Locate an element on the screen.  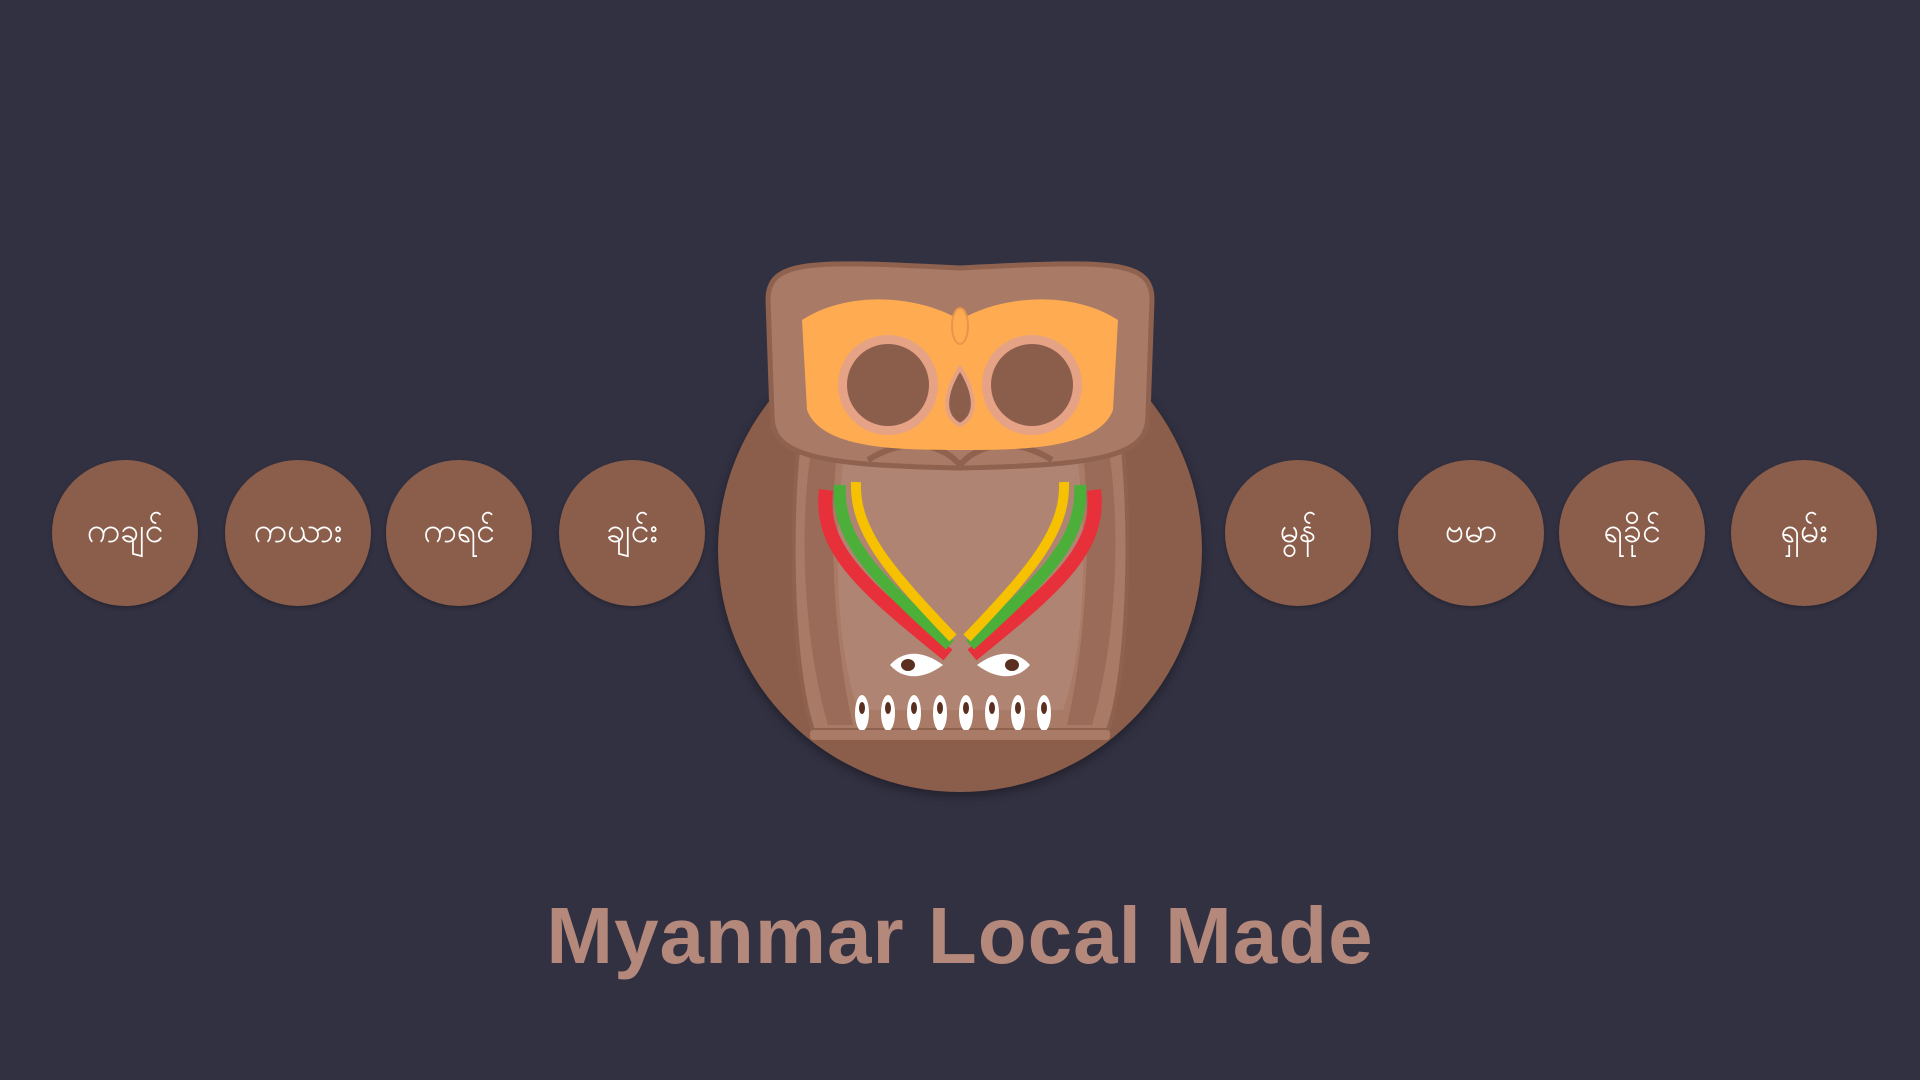
state-label: ရှမ်း is located at coordinates (1804, 530).